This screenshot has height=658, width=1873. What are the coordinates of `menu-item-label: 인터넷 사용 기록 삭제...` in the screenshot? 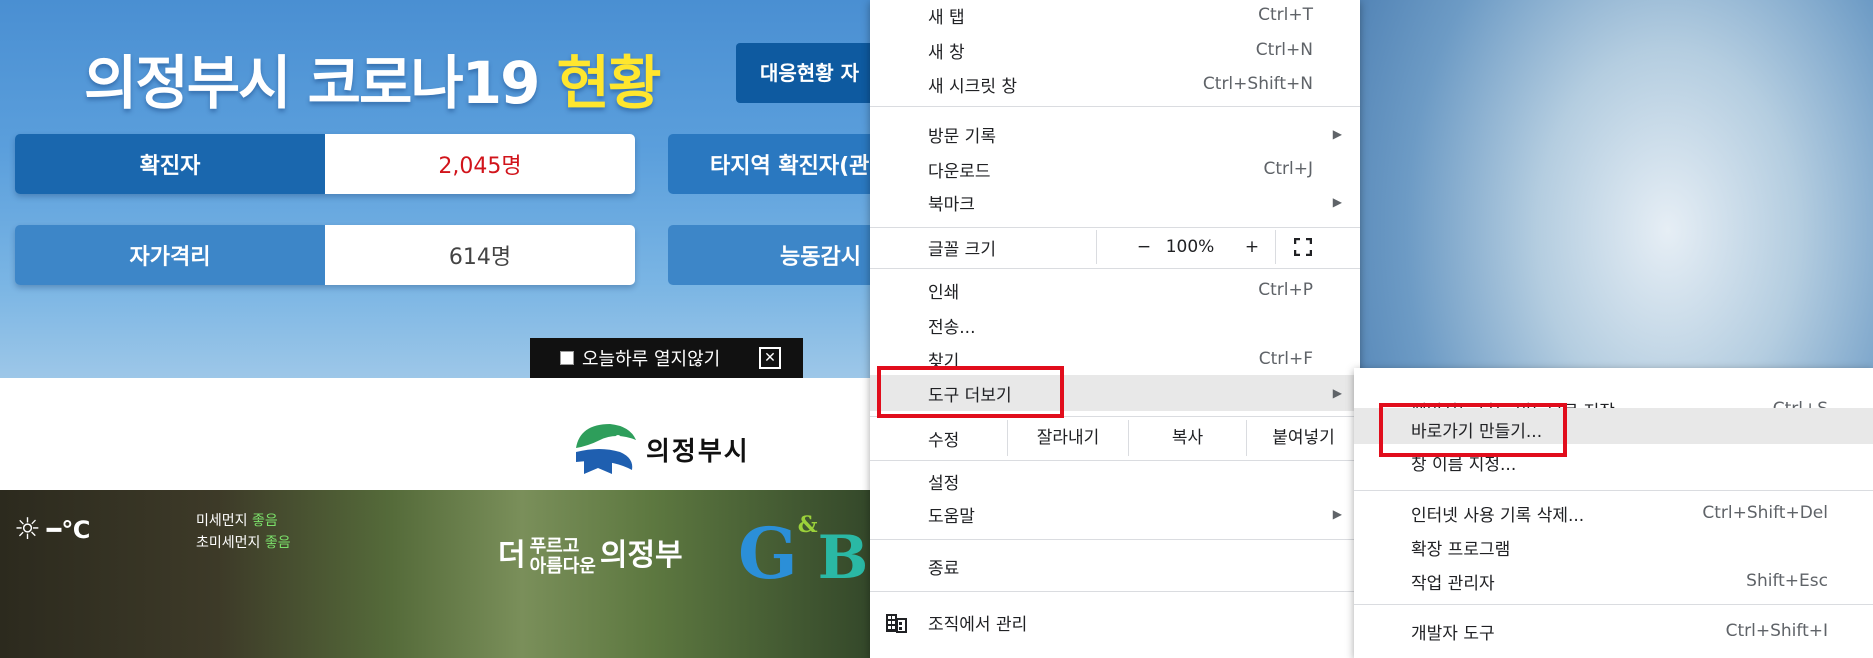 It's located at (1498, 515).